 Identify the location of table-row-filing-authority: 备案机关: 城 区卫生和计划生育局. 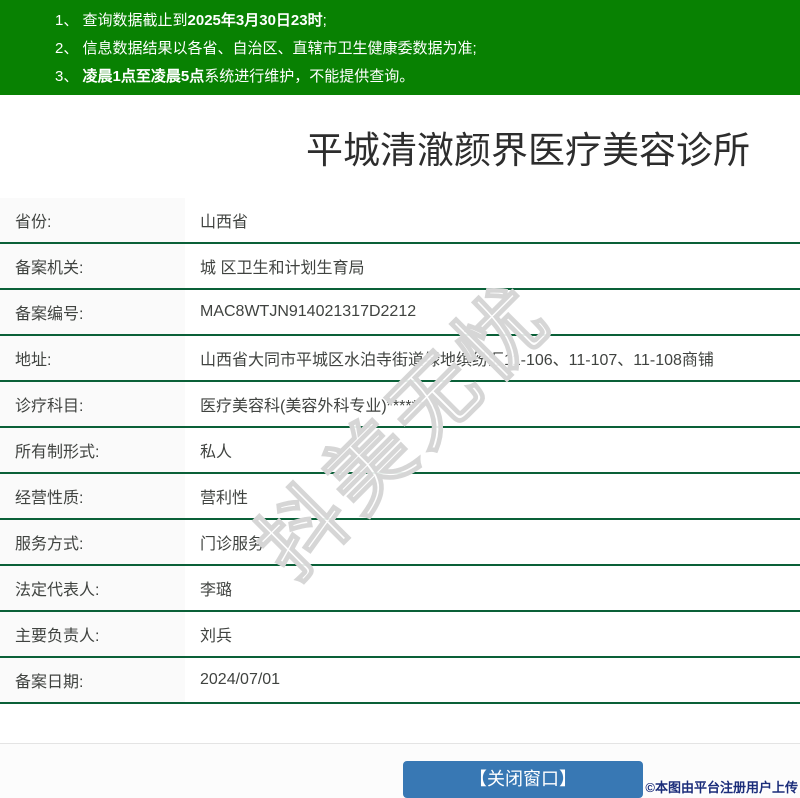
(400, 267).